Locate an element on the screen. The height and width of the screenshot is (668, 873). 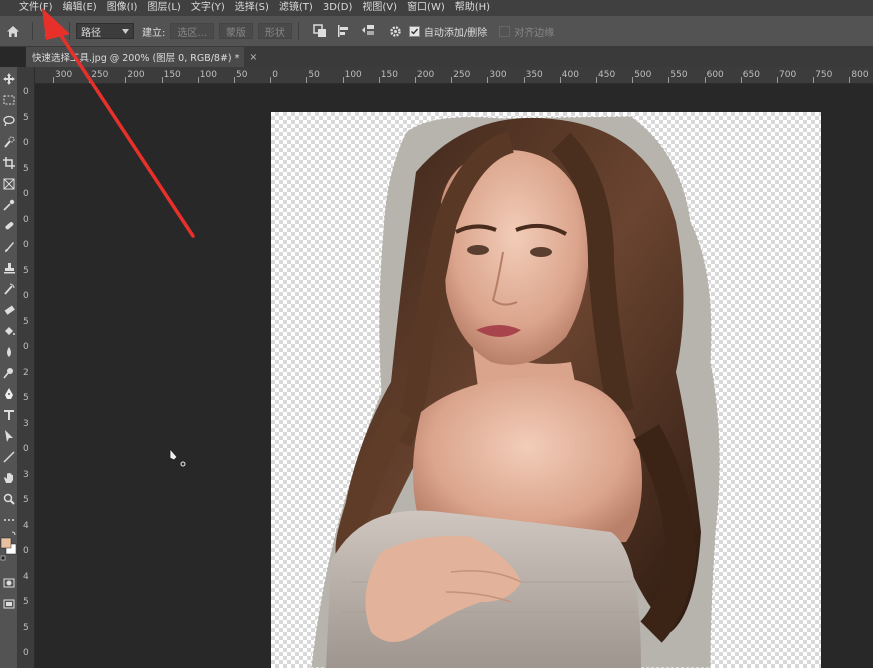
document-tab: 快速选择工具.jpg @ 200% (图层 0, RGB/8#) * × is located at coordinates (141, 57).